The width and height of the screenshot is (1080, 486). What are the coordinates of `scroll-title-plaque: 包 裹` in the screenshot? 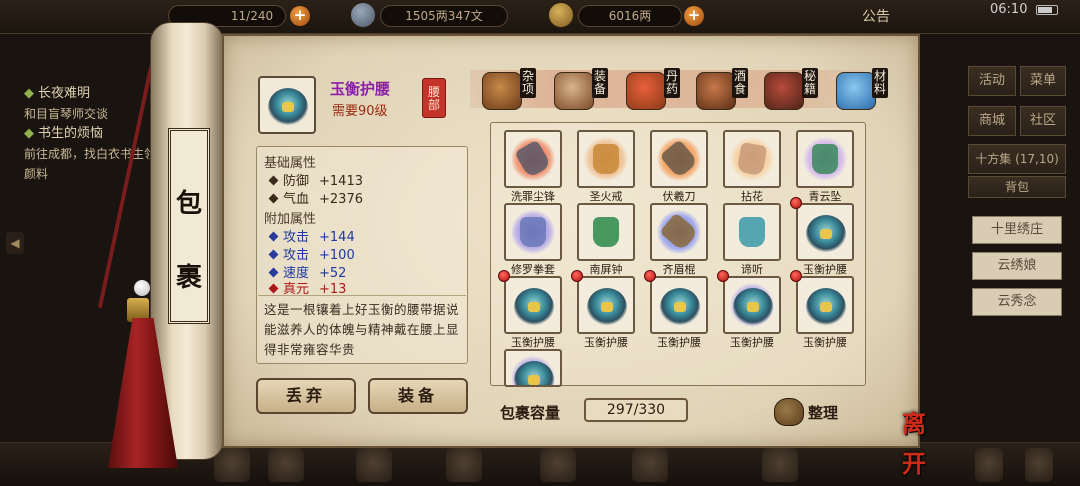 It's located at (189, 226).